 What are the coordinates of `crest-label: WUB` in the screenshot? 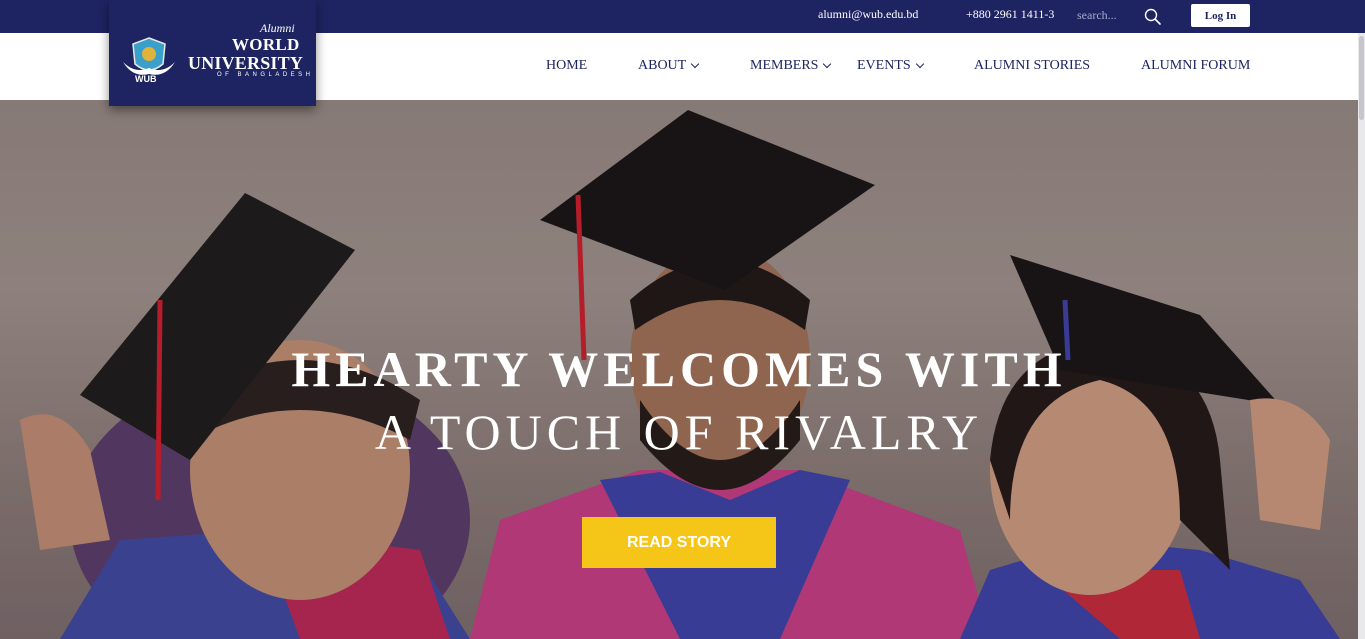 It's located at (146, 79).